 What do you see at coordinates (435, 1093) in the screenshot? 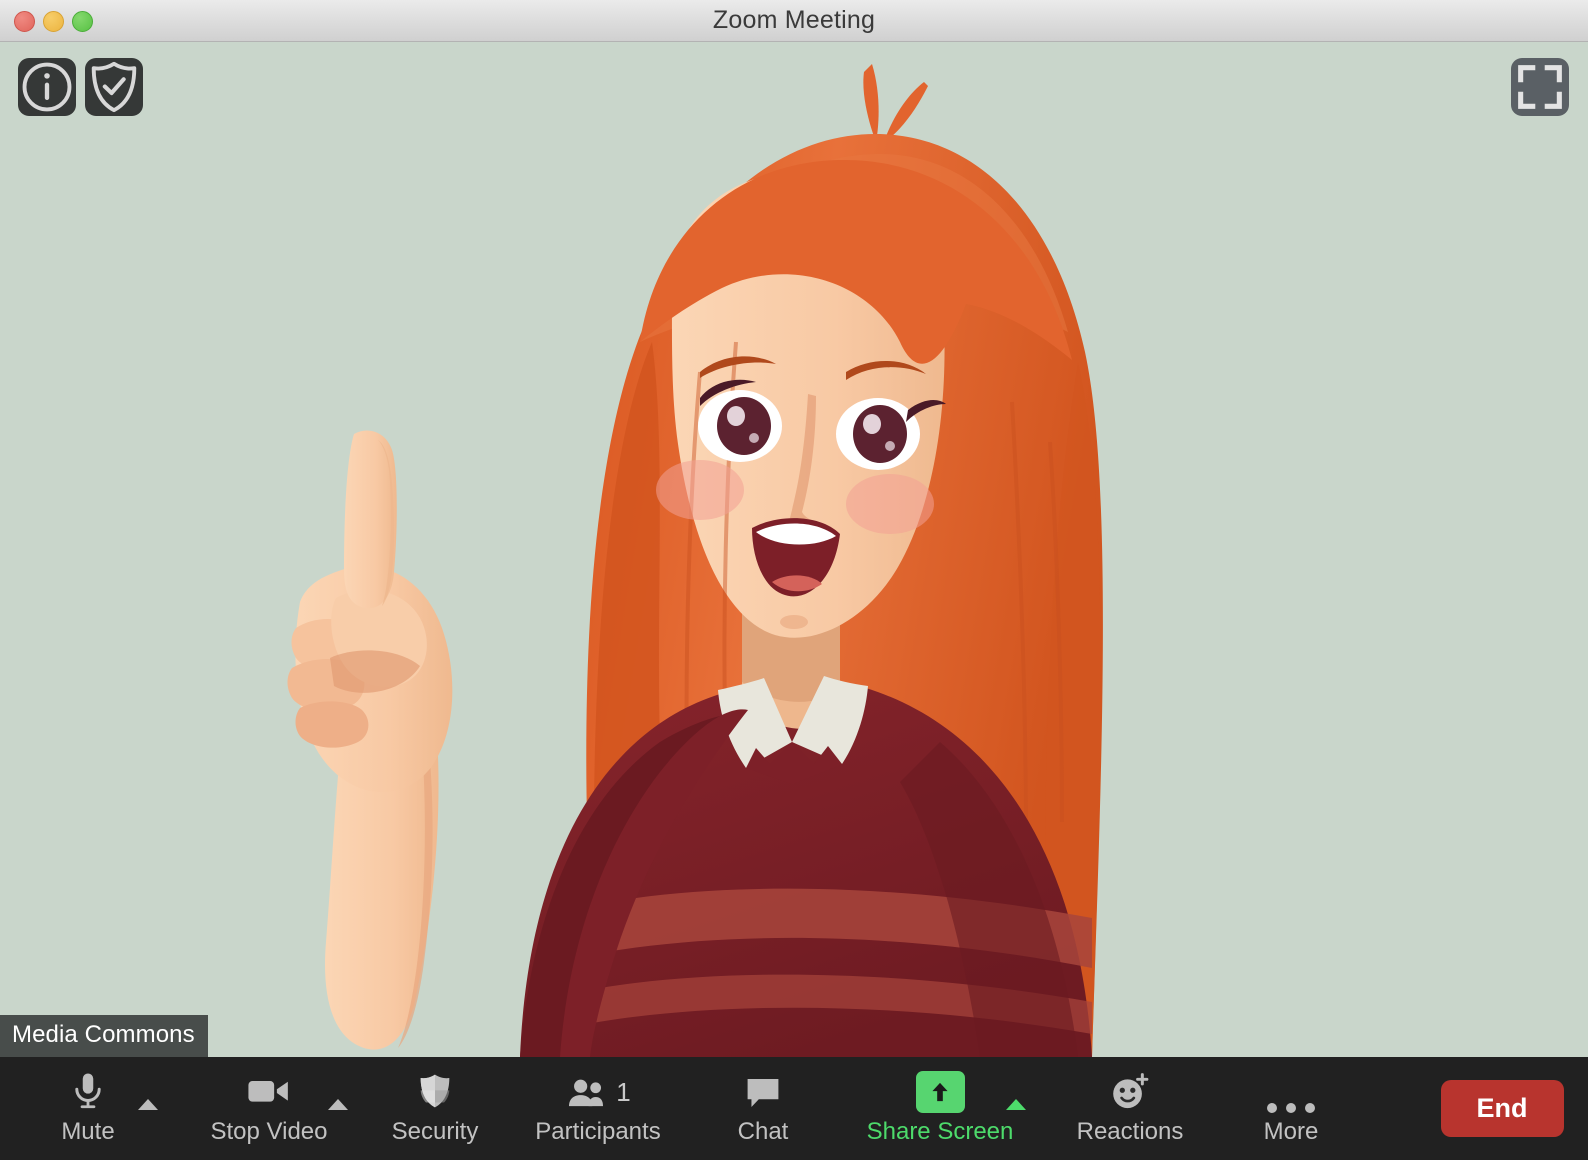
I see `shield-icon` at bounding box center [435, 1093].